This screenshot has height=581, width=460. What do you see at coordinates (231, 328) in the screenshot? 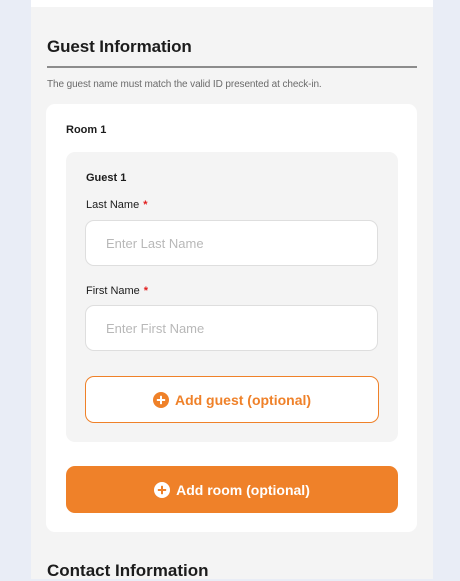
I see `first-name-input` at bounding box center [231, 328].